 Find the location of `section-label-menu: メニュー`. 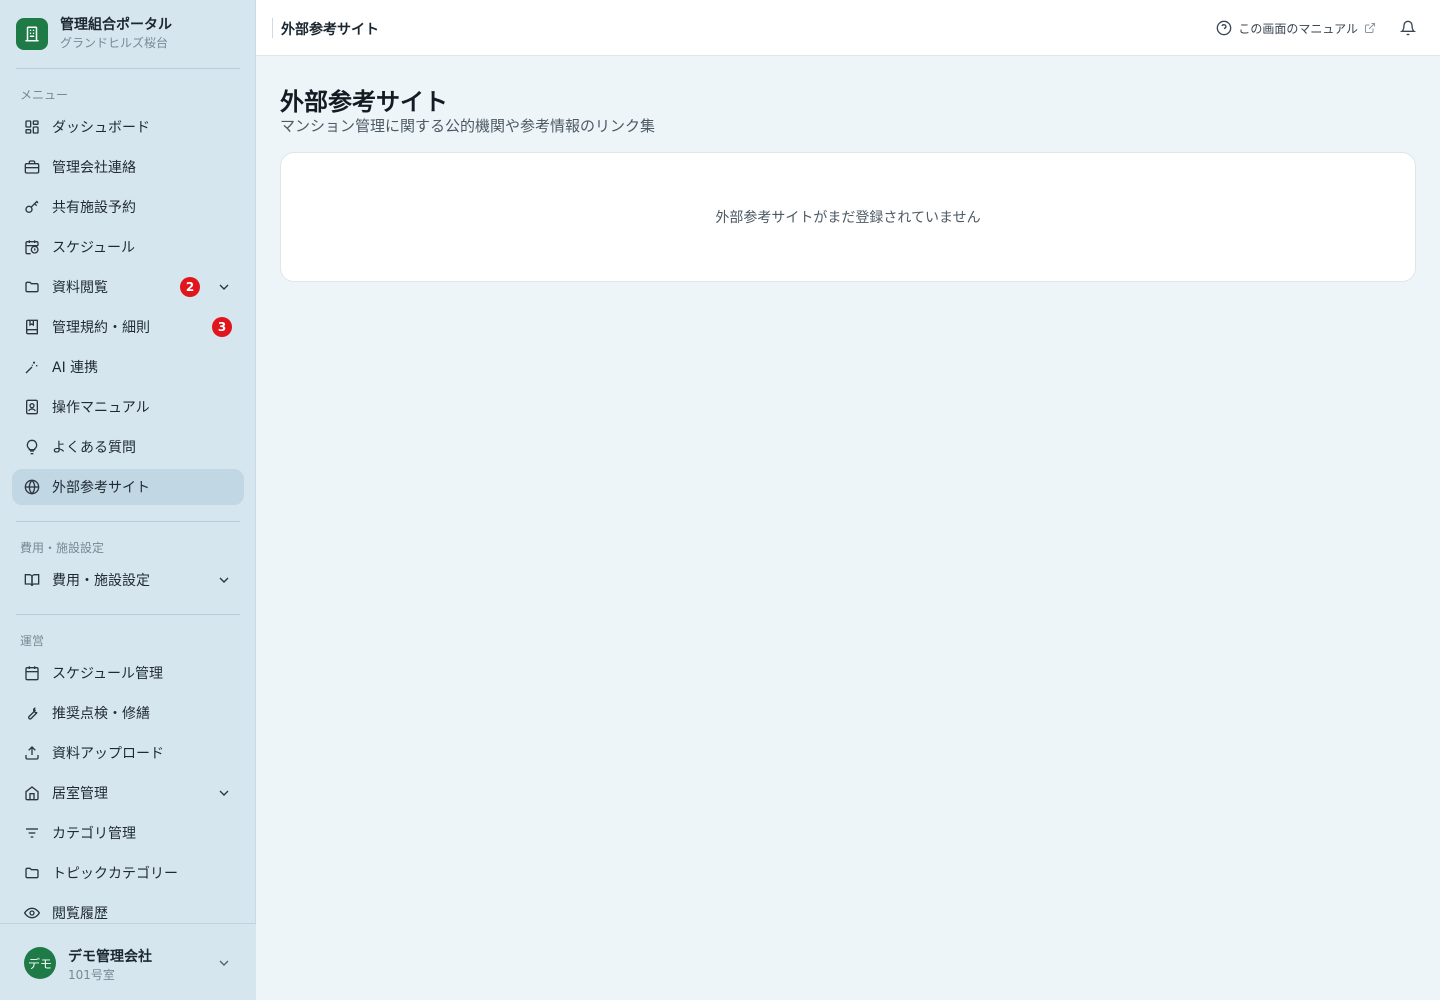

section-label-menu: メニュー is located at coordinates (44, 95).